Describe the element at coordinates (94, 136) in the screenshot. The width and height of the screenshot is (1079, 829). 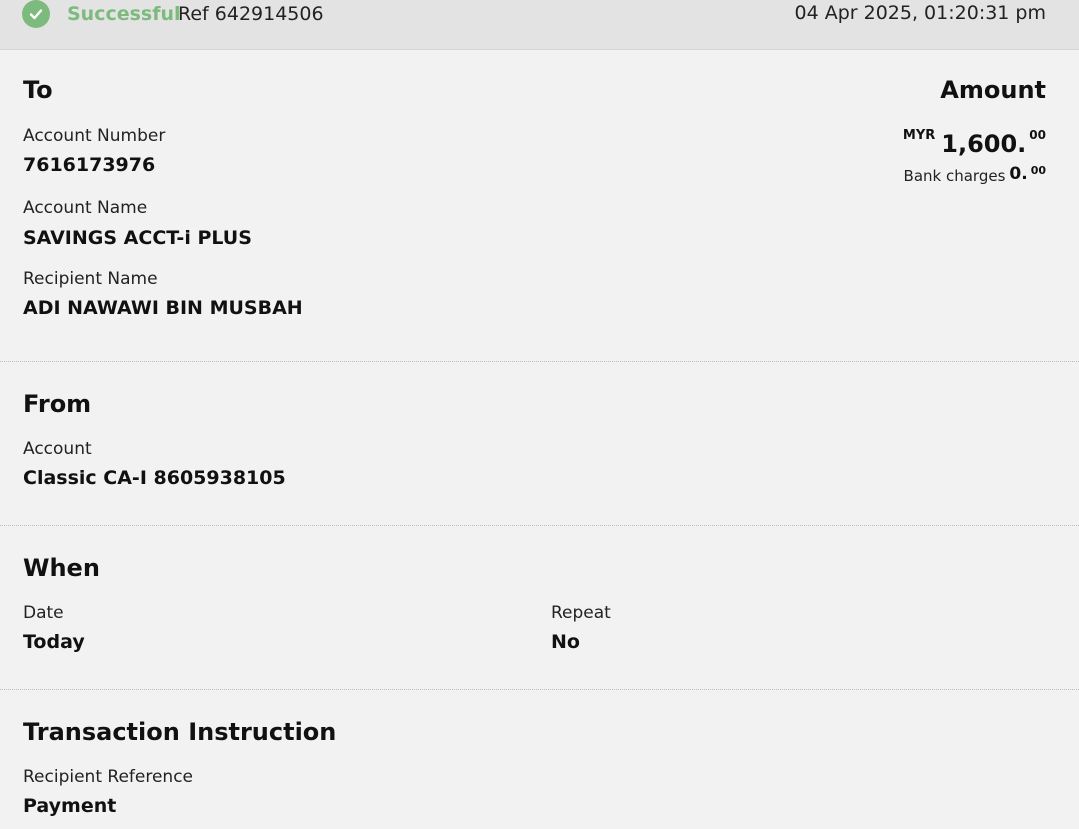
I see `account-number-label: Account Number` at that location.